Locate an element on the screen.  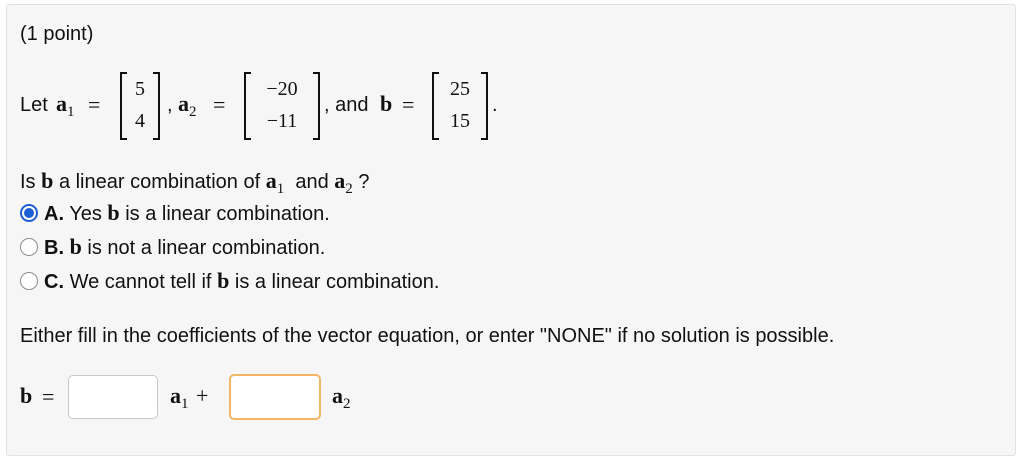
matrix-a1: 5 4 is located at coordinates (140, 106).